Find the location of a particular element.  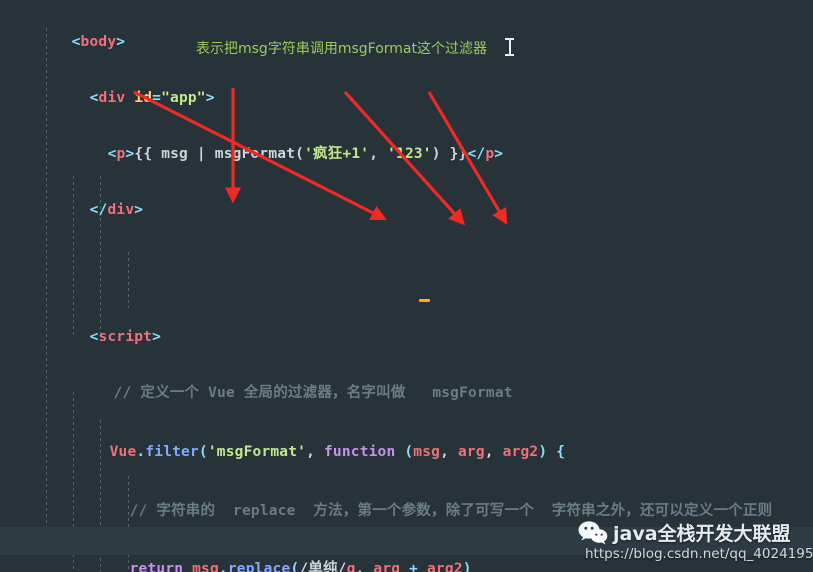

code-token: = is located at coordinates (157, 98).